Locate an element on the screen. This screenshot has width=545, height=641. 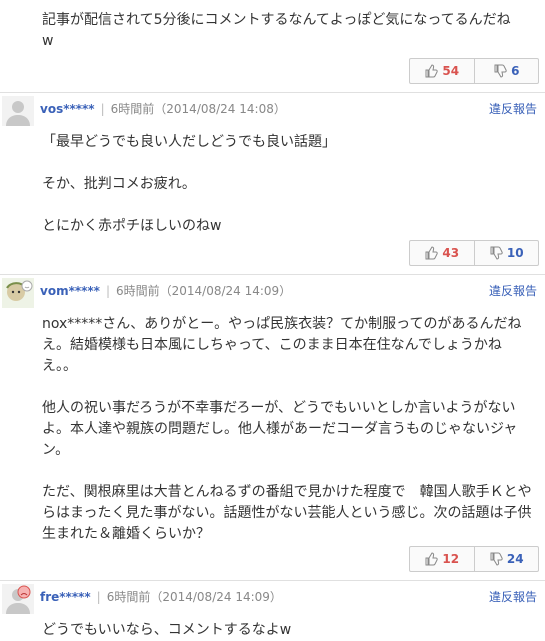
vote-buttons: 54 6 is located at coordinates (474, 71).